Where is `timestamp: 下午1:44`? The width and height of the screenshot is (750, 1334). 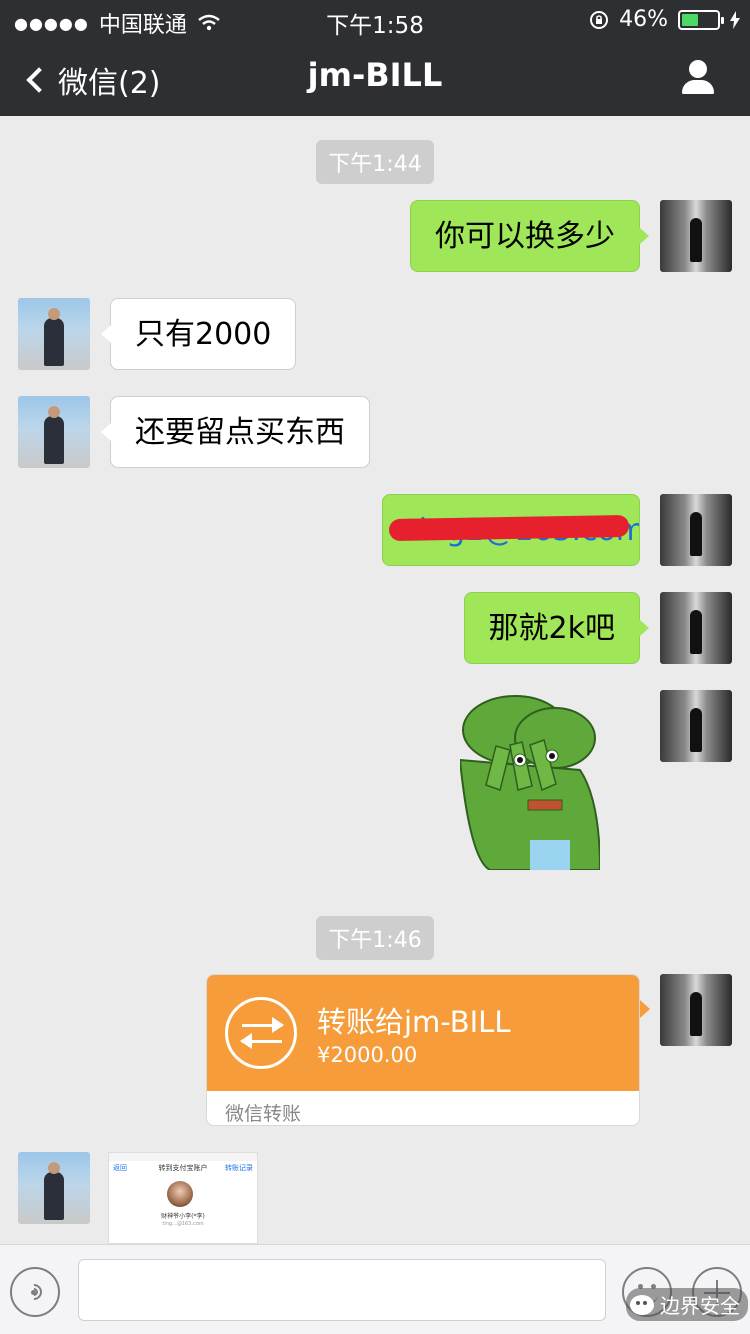 timestamp: 下午1:44 is located at coordinates (375, 162).